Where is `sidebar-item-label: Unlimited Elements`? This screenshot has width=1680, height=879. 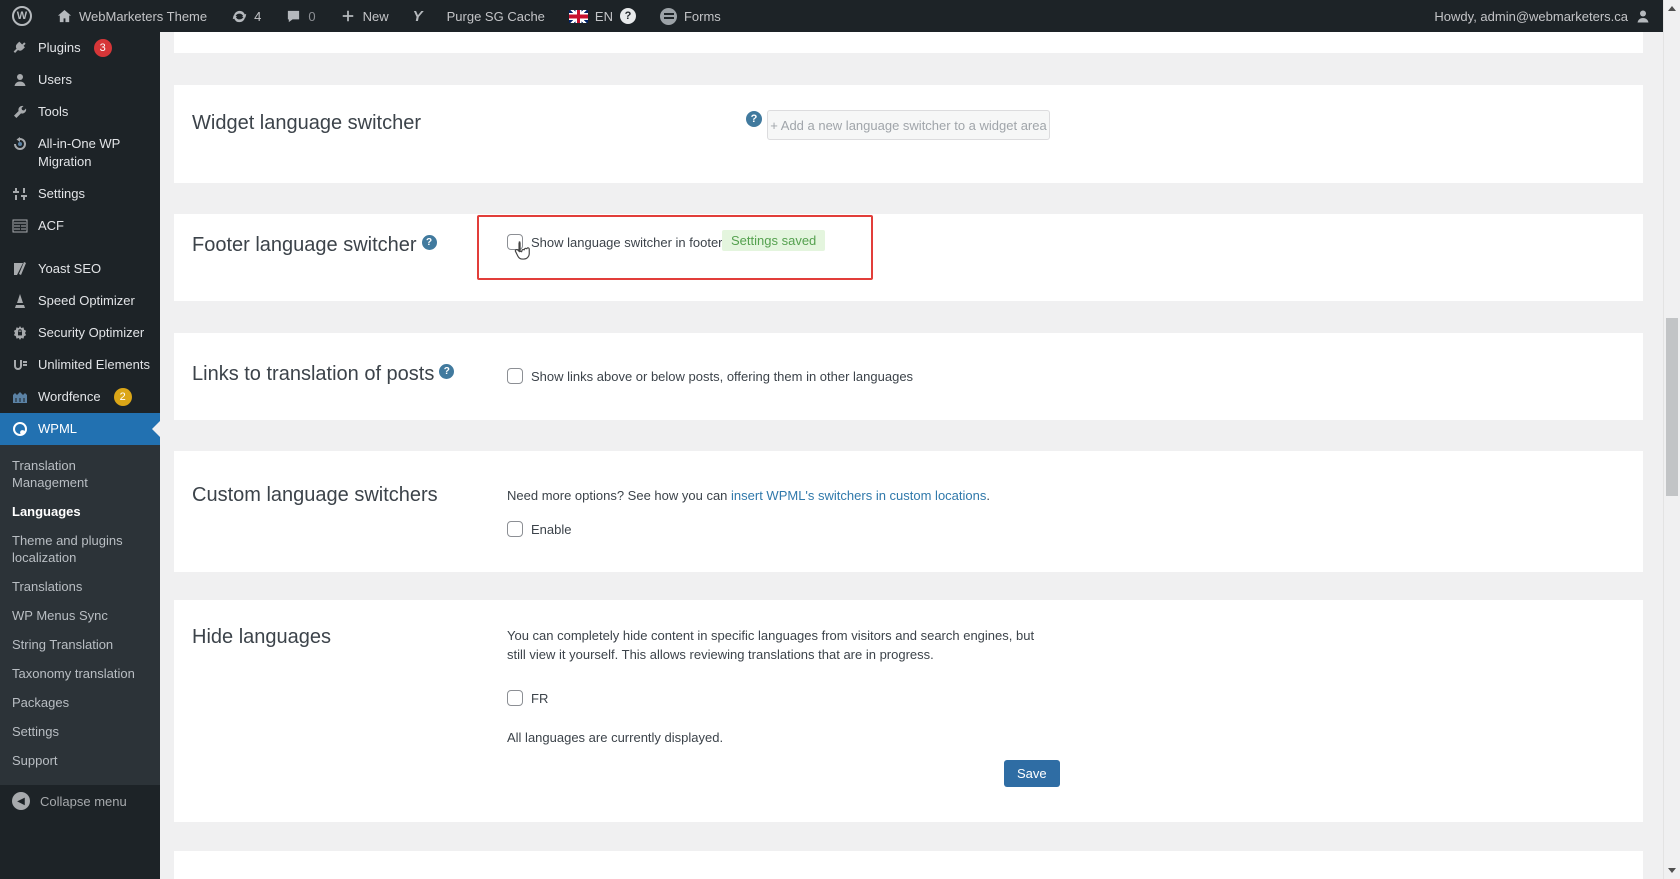
sidebar-item-label: Unlimited Elements is located at coordinates (94, 364).